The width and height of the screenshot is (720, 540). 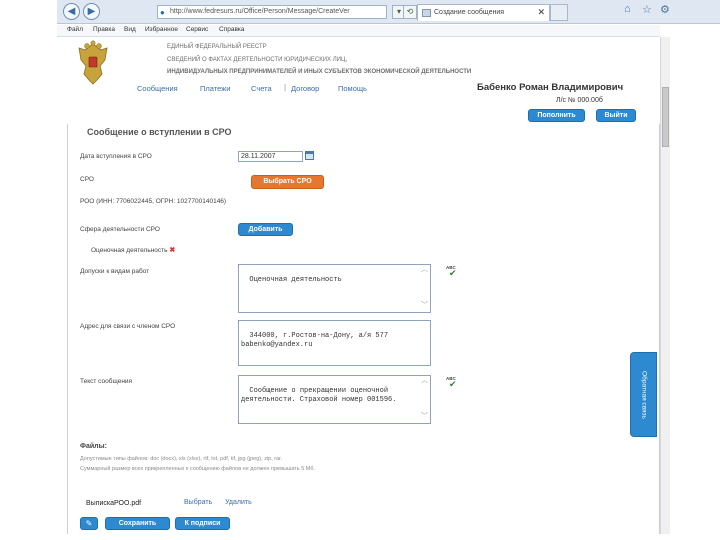 I want to click on refresh-icon: ⟲, so click(x=410, y=12).